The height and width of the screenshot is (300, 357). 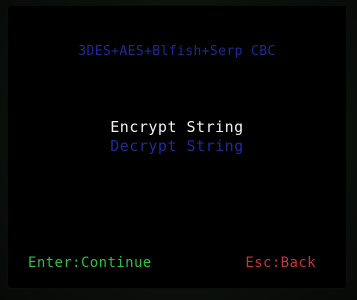 I want to click on menu-item-encrypt-string: Encrypt String, so click(x=177, y=127).